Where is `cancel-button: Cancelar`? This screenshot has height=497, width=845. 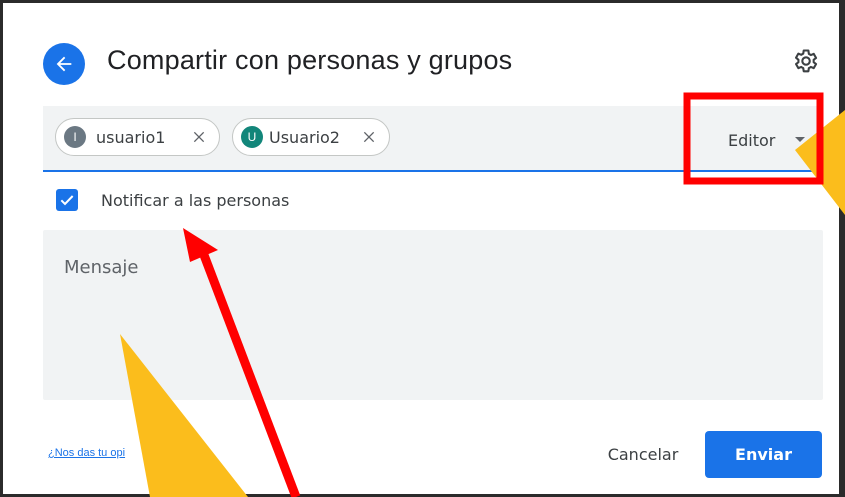
cancel-button: Cancelar is located at coordinates (643, 454).